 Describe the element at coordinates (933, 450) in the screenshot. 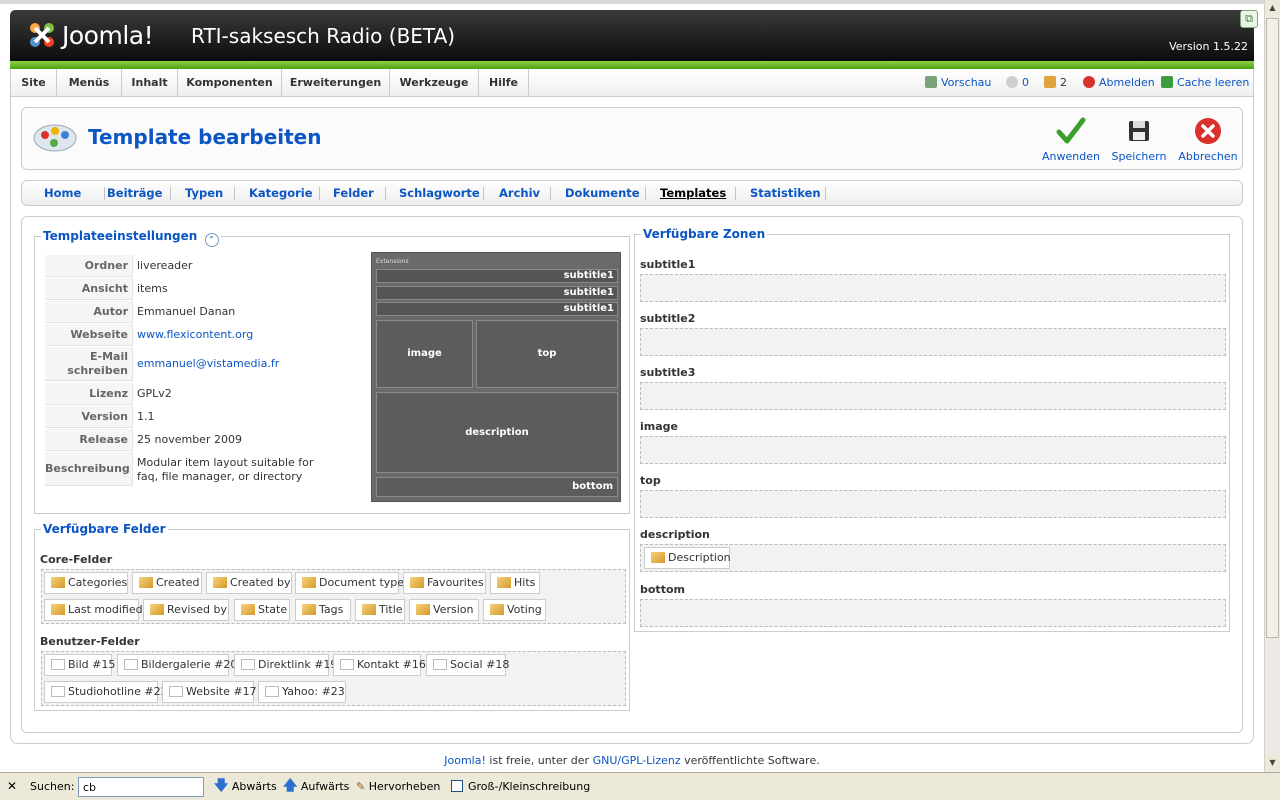

I see `zone-dropbox-image` at that location.